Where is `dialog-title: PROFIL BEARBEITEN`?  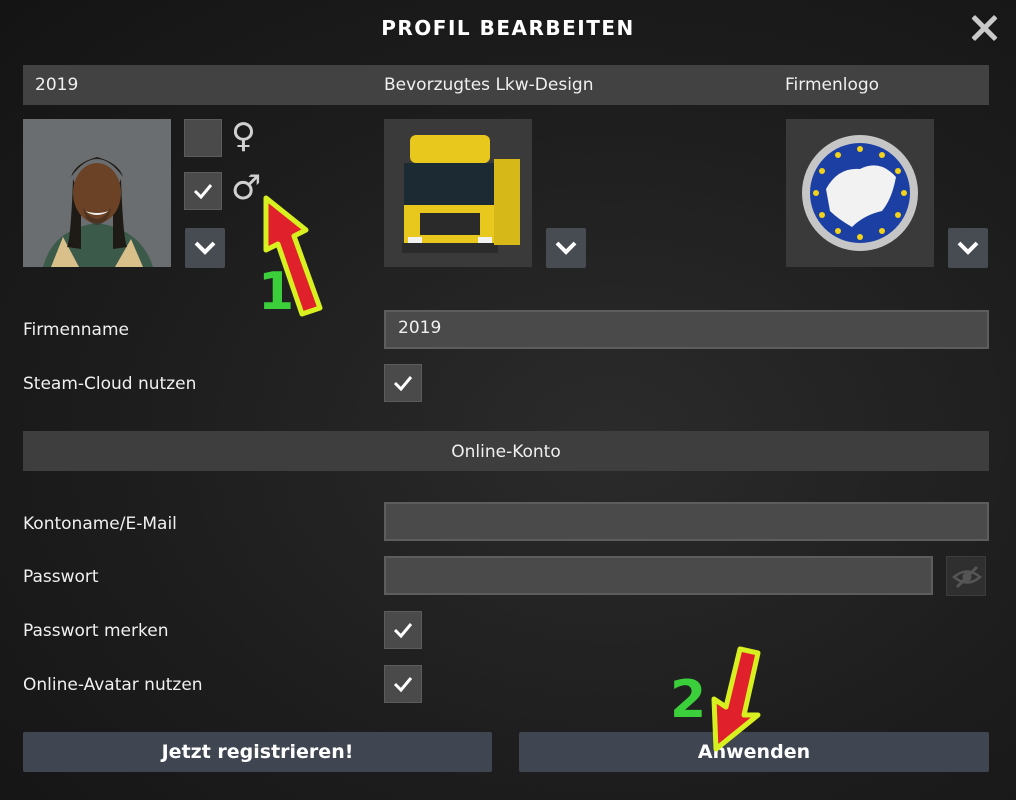 dialog-title: PROFIL BEARBEITEN is located at coordinates (508, 28).